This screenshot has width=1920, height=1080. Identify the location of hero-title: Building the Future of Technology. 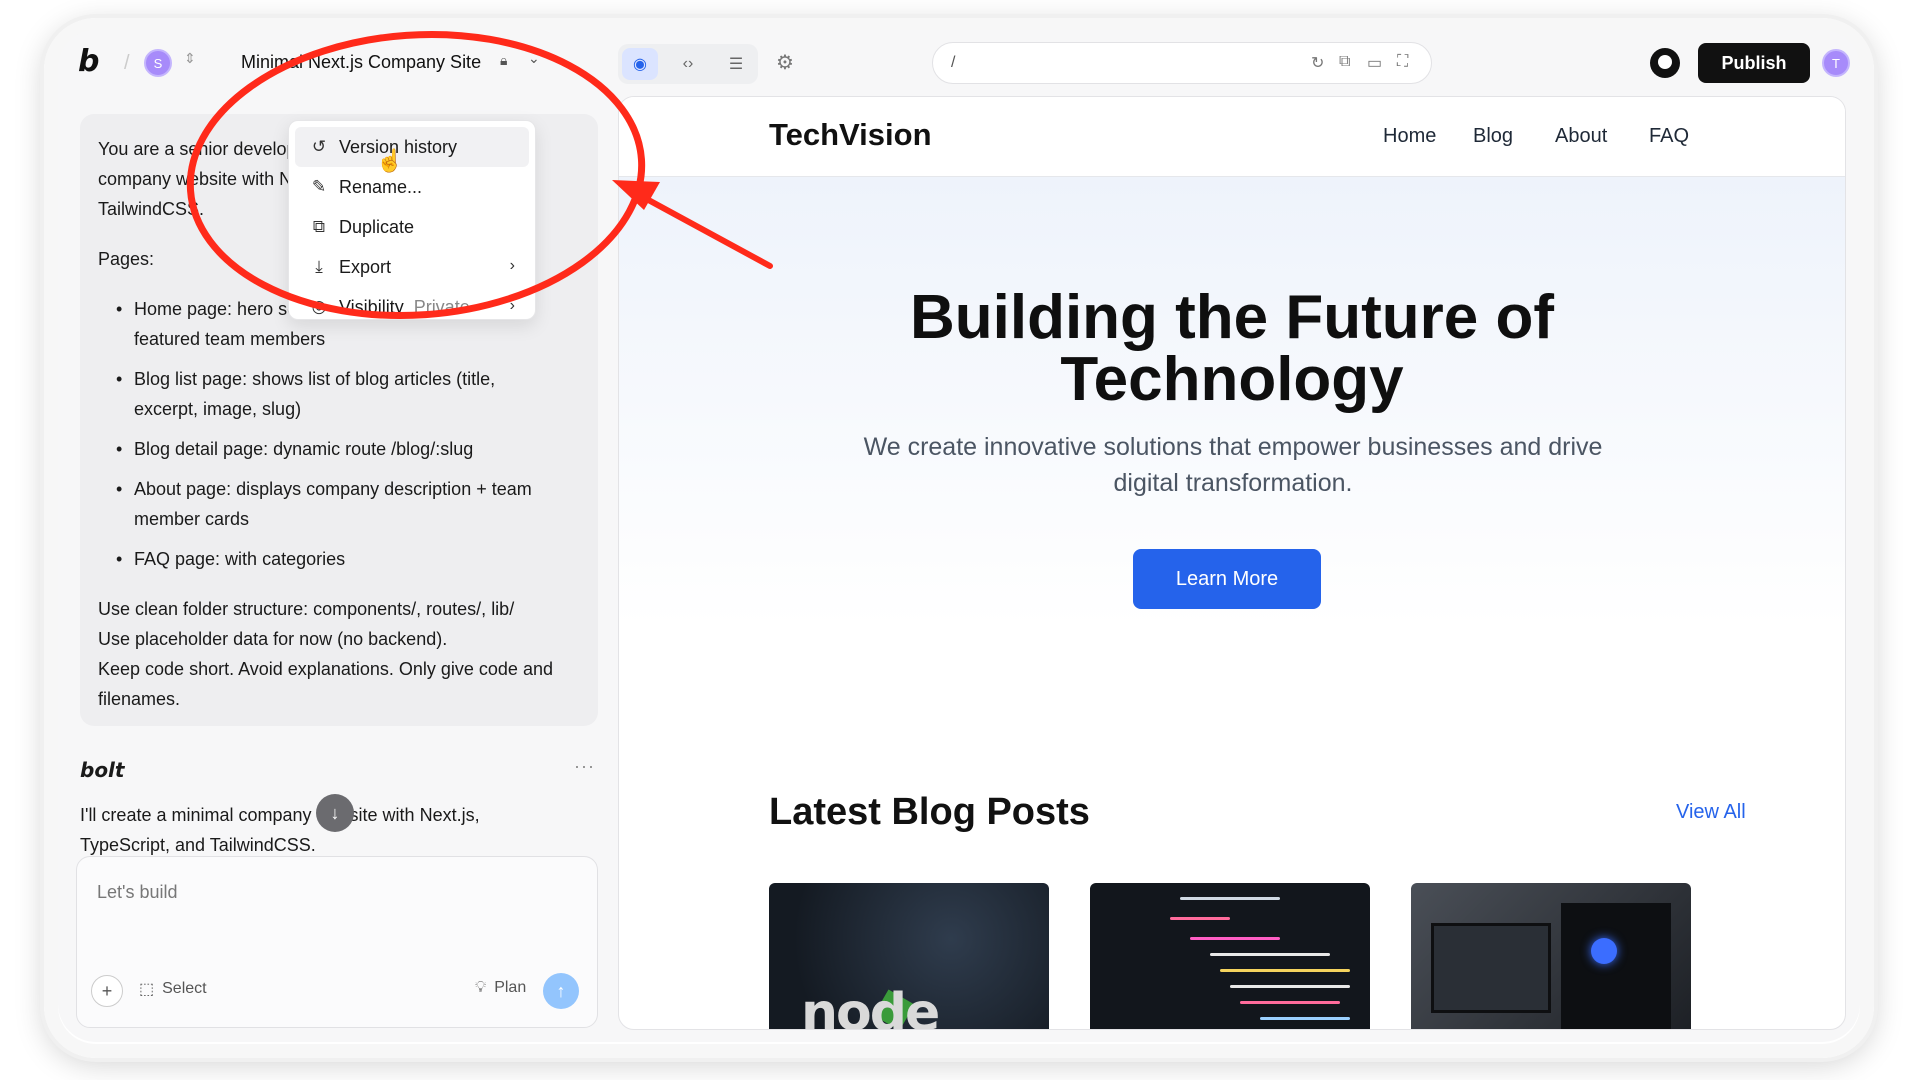
(1231, 348).